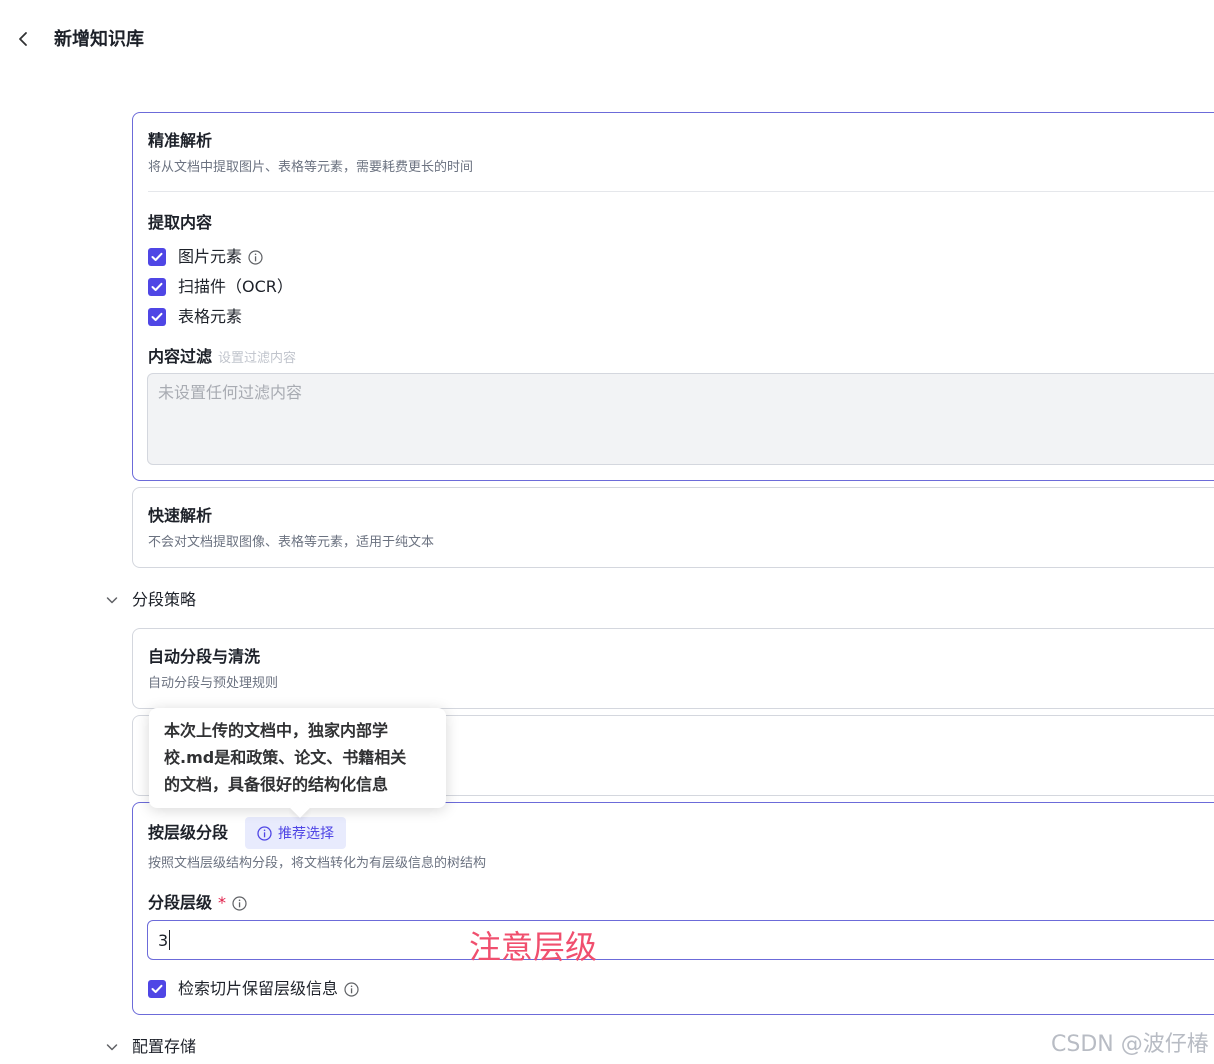  I want to click on segment-strategy-toggle: 分段策略, so click(150, 600).